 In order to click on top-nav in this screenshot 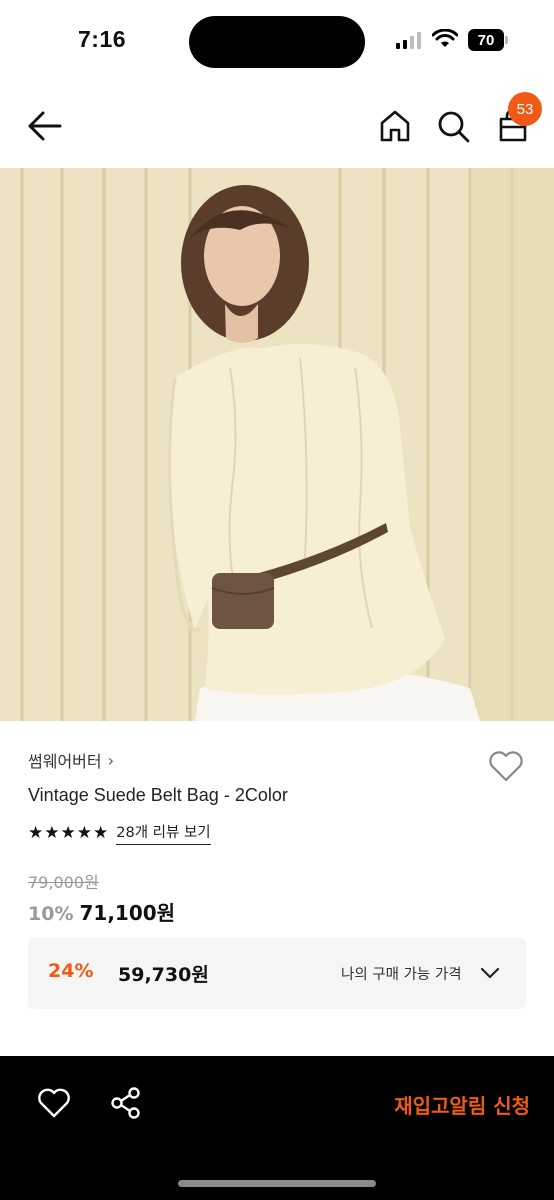, I will do `click(277, 126)`.